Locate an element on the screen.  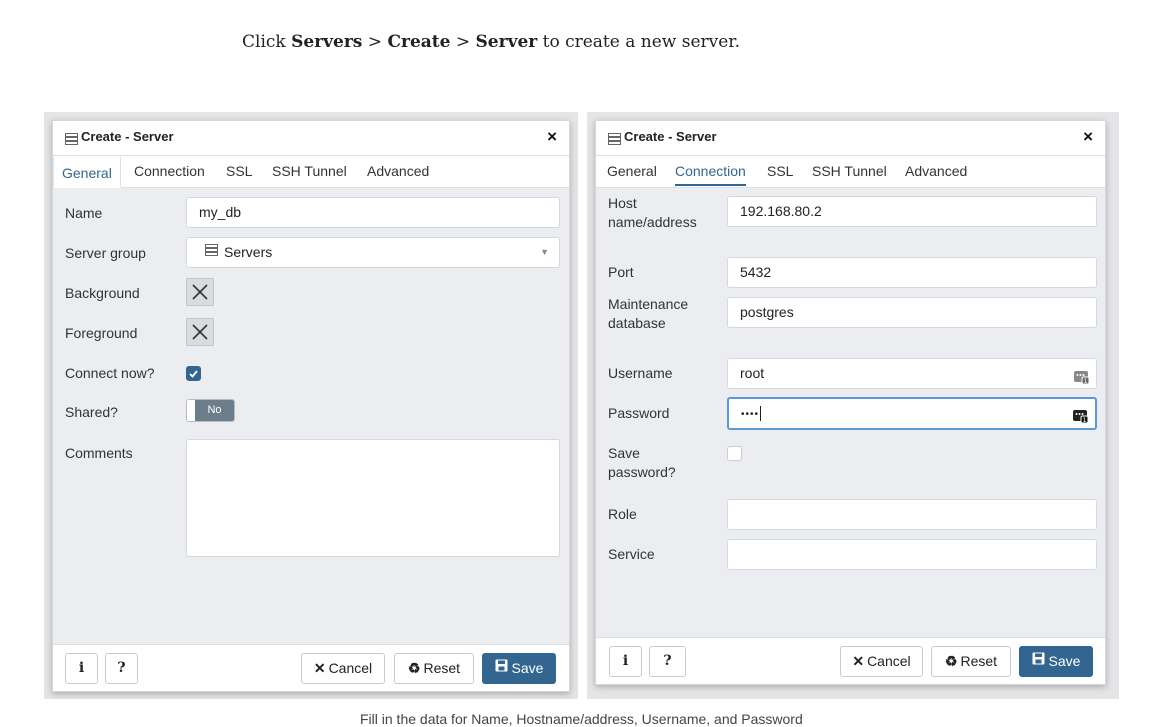
text-cursor is located at coordinates (761, 413).